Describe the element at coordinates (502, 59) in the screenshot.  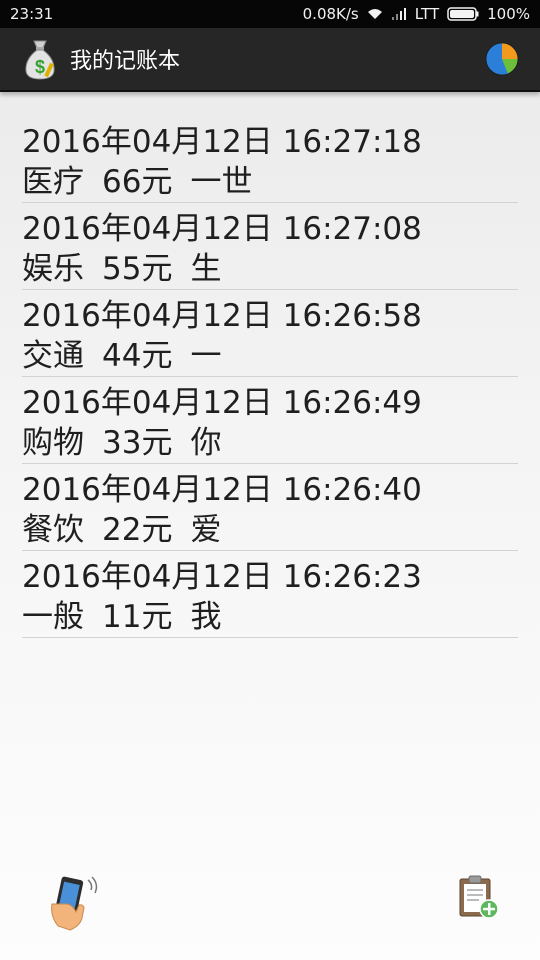
I see `pie-chart-icon` at that location.